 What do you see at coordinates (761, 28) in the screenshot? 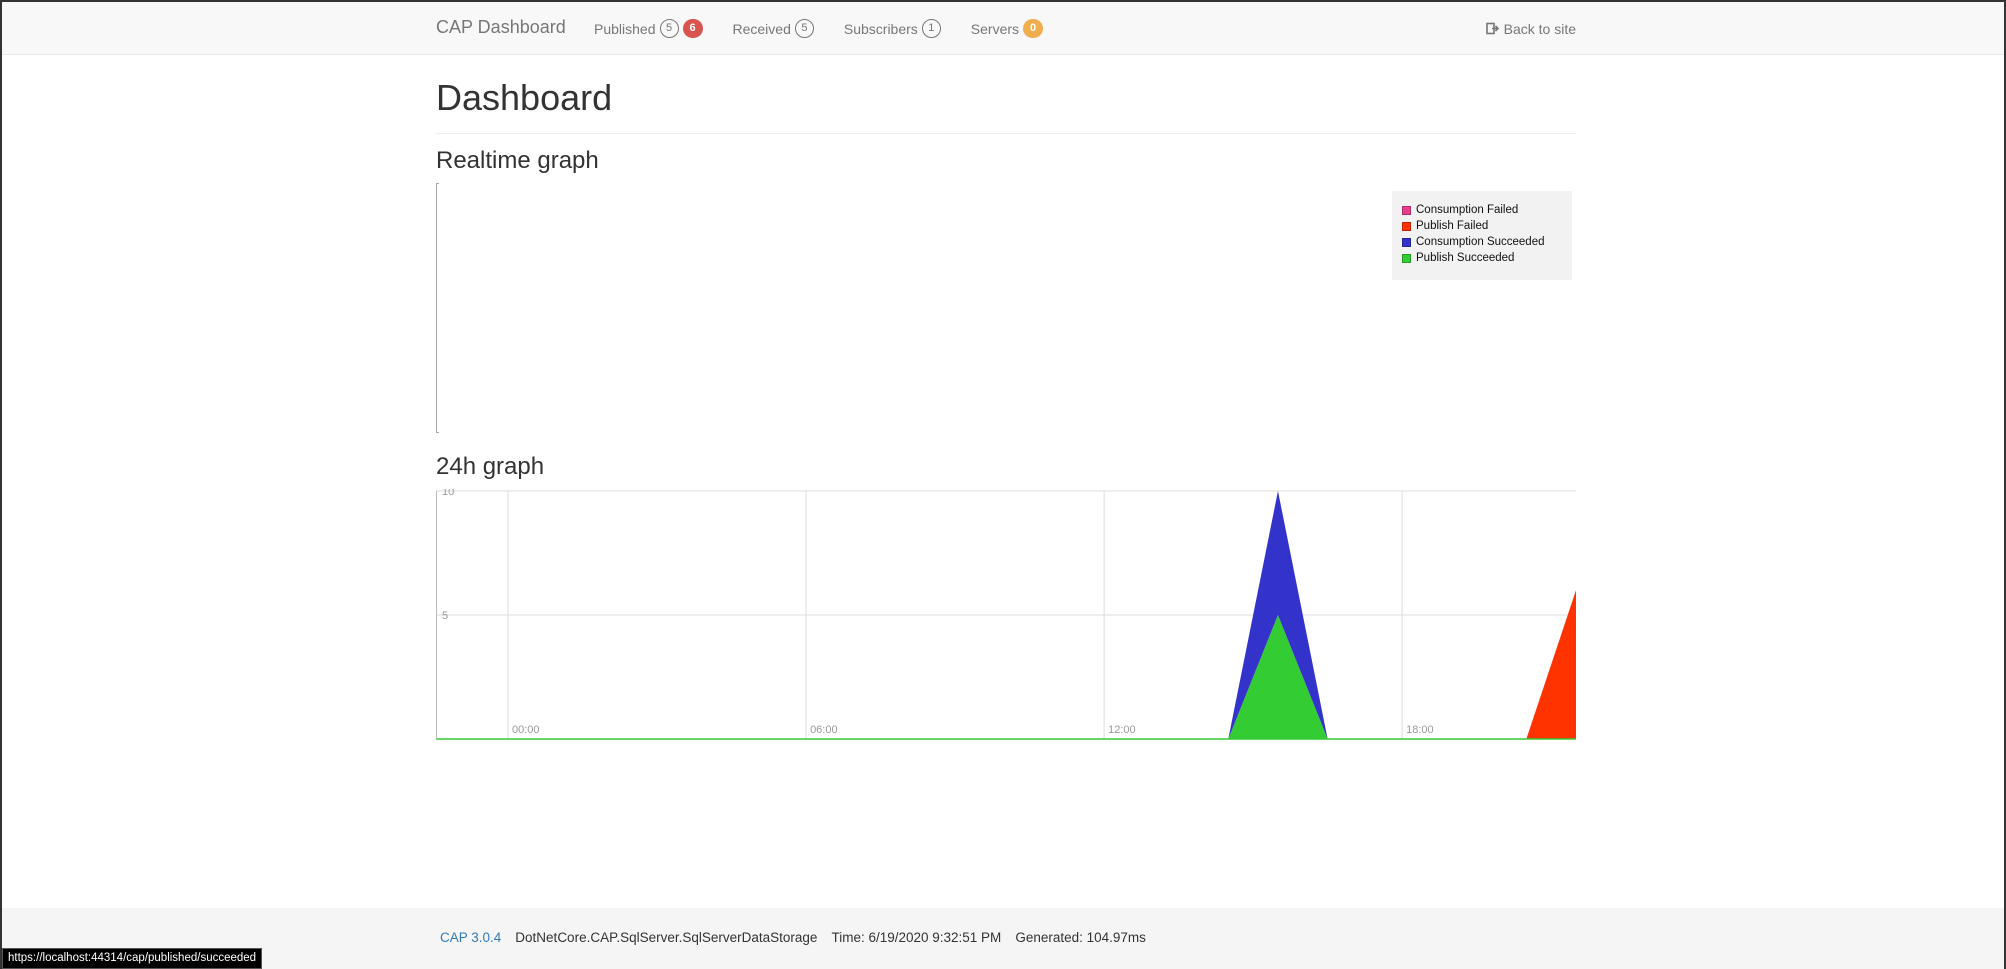
I see `nav-item-label: Received` at bounding box center [761, 28].